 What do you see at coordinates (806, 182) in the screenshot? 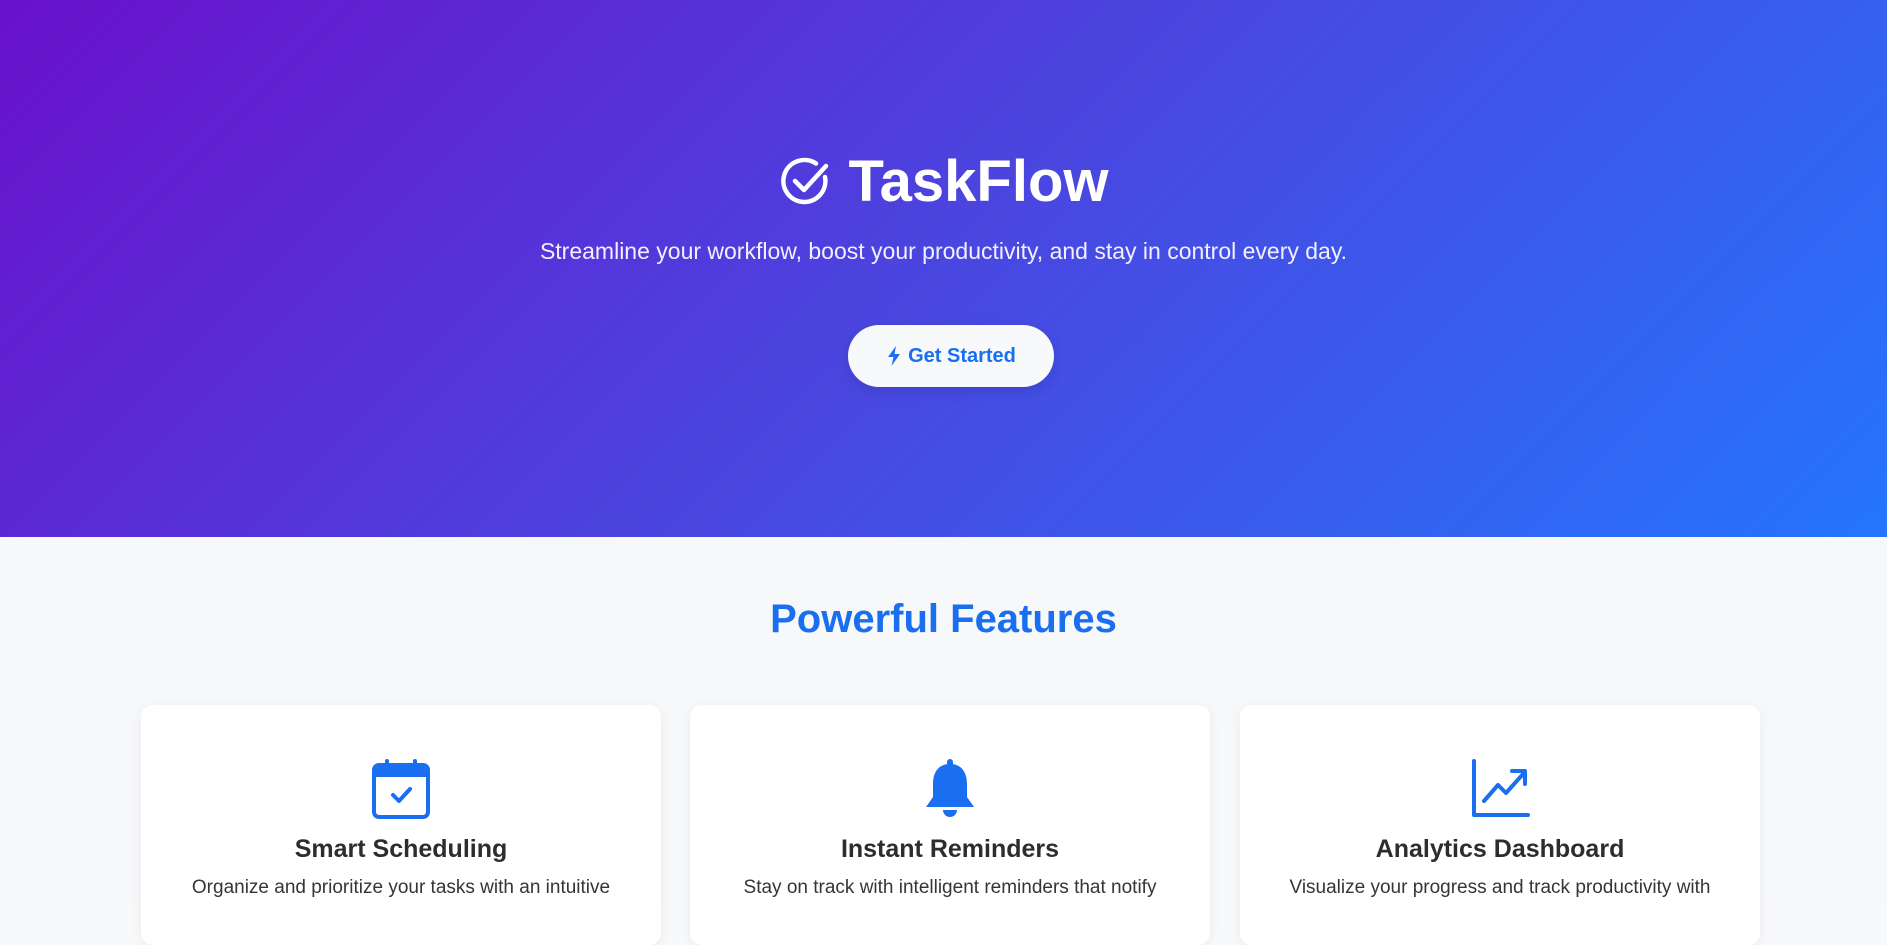
I see `check-circle-icon` at bounding box center [806, 182].